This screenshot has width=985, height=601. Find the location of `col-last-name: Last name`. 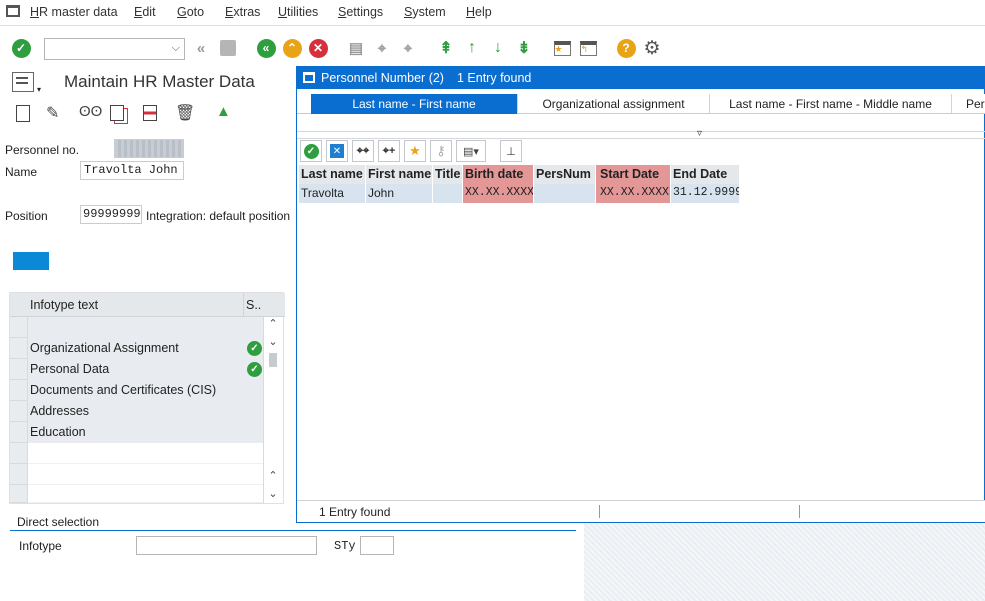

col-last-name: Last name is located at coordinates (332, 174).